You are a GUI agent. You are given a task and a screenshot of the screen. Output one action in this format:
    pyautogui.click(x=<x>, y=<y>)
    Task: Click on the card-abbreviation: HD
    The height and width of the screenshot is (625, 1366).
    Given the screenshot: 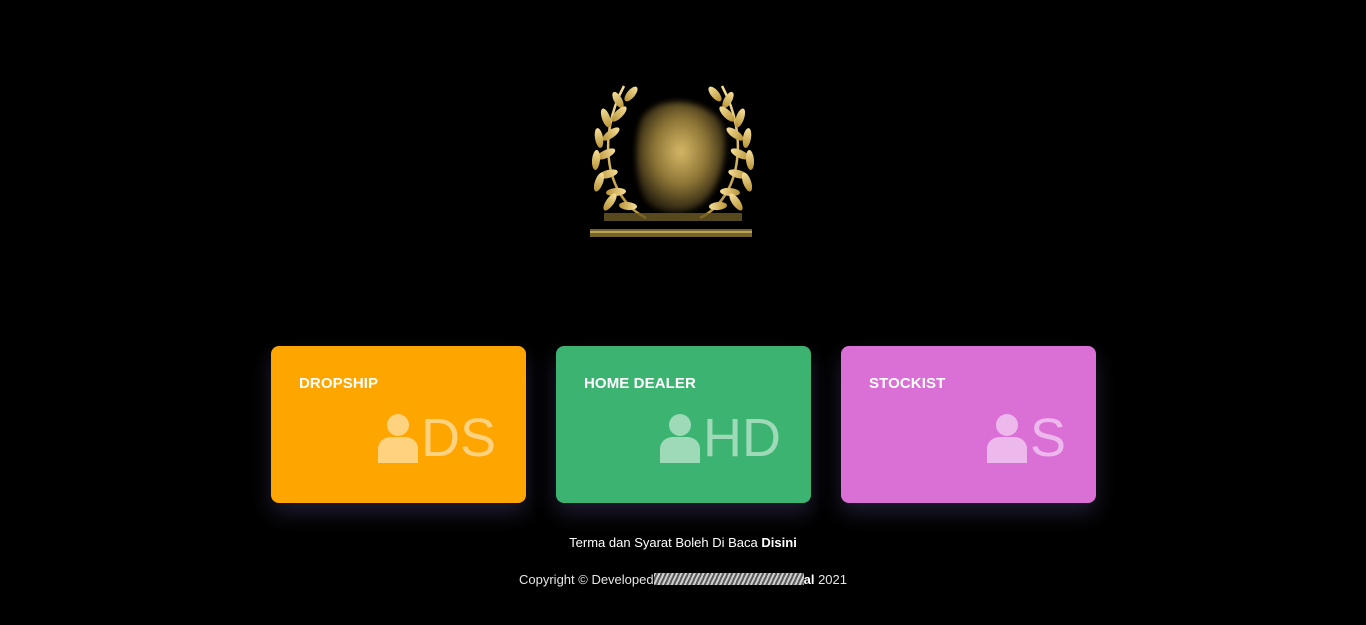 What is the action you would take?
    pyautogui.click(x=742, y=438)
    